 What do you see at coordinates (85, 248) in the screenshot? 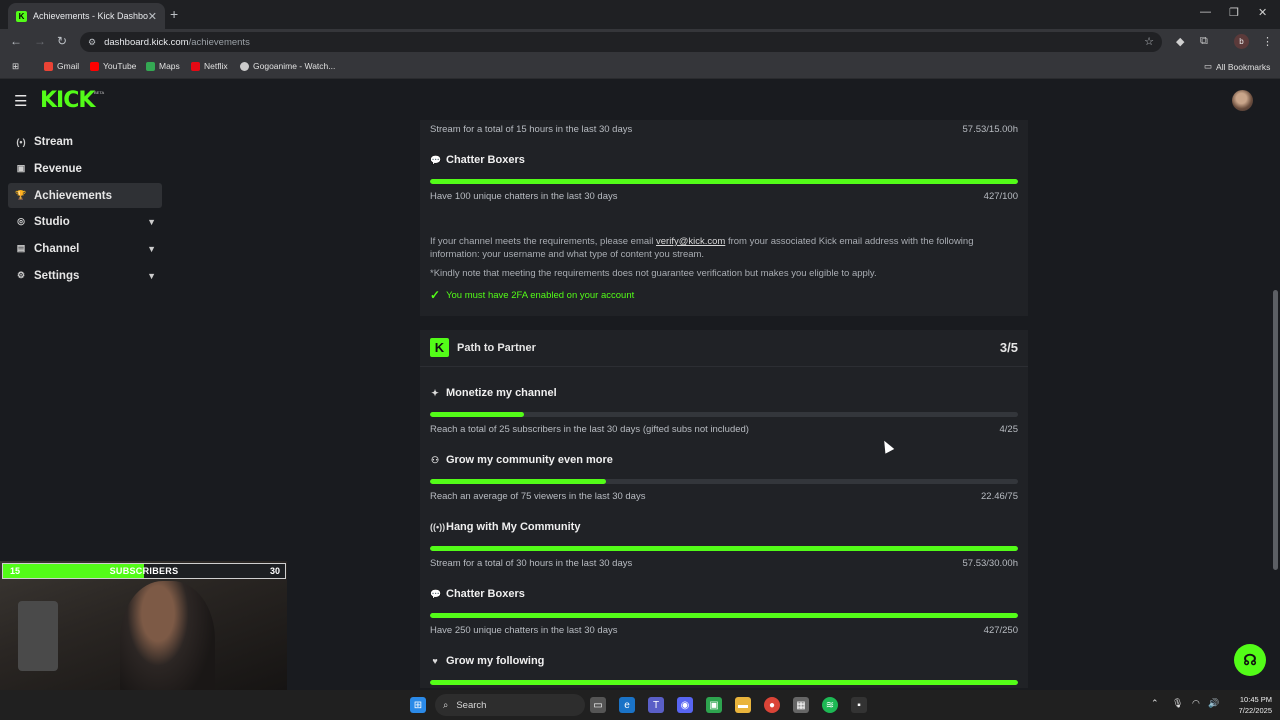
I see `sidebar-item-channel: ▤ Channel ▼` at bounding box center [85, 248].